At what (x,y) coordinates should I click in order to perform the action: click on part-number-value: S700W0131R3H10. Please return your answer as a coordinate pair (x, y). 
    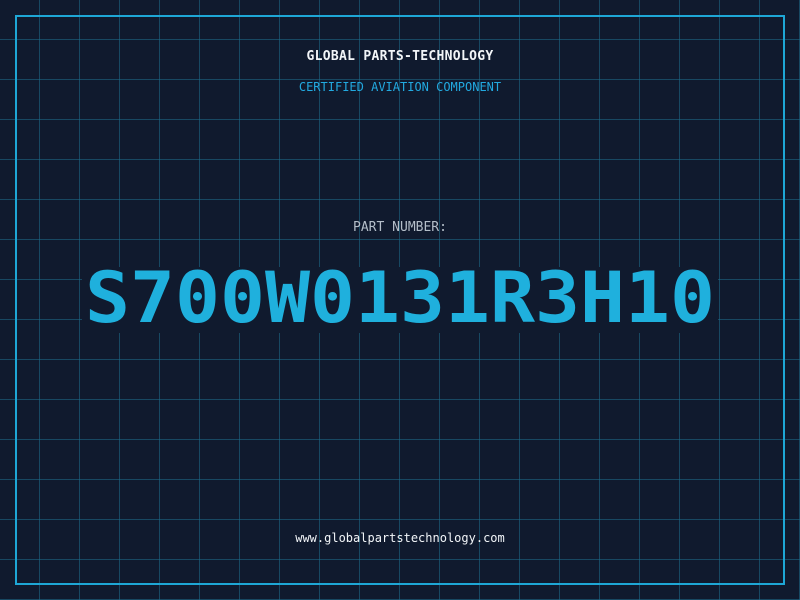
    Looking at the image, I should click on (400, 300).